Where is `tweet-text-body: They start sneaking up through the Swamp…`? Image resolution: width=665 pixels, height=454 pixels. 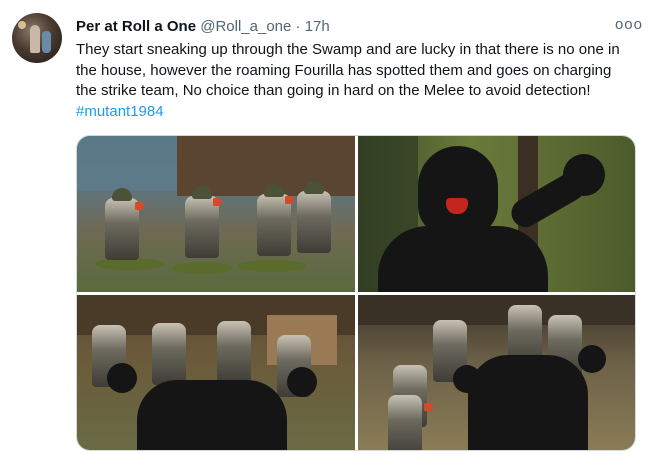 tweet-text-body: They start sneaking up through the Swamp… is located at coordinates (348, 70).